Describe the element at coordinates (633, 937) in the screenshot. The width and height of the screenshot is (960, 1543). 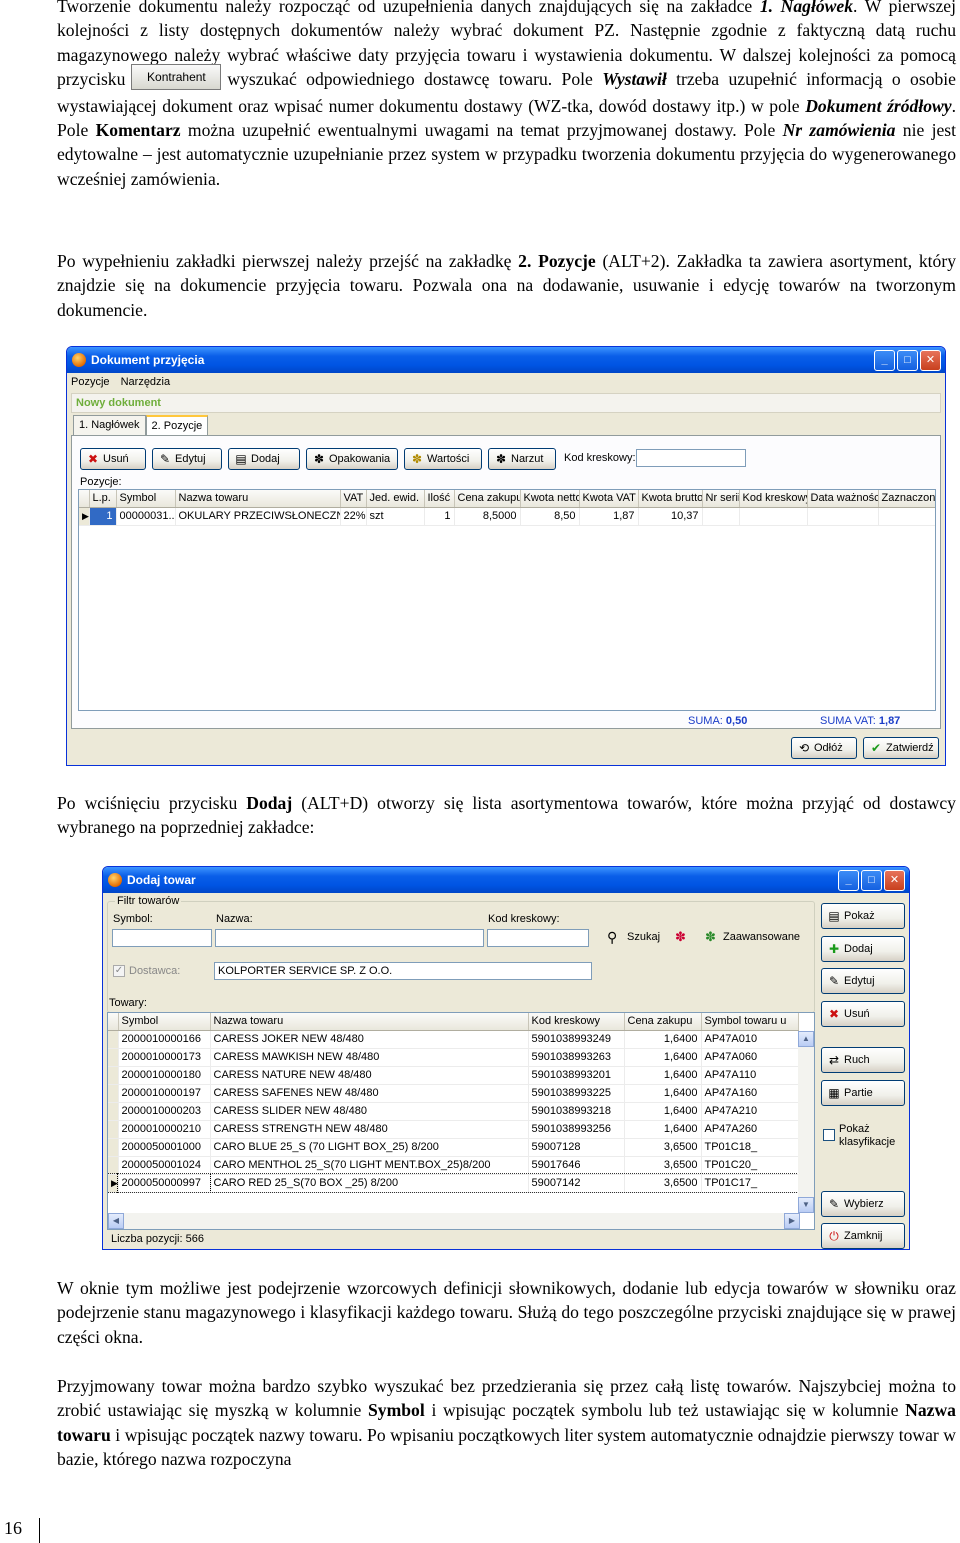
I see `search-button: ⚲ Szukaj` at that location.